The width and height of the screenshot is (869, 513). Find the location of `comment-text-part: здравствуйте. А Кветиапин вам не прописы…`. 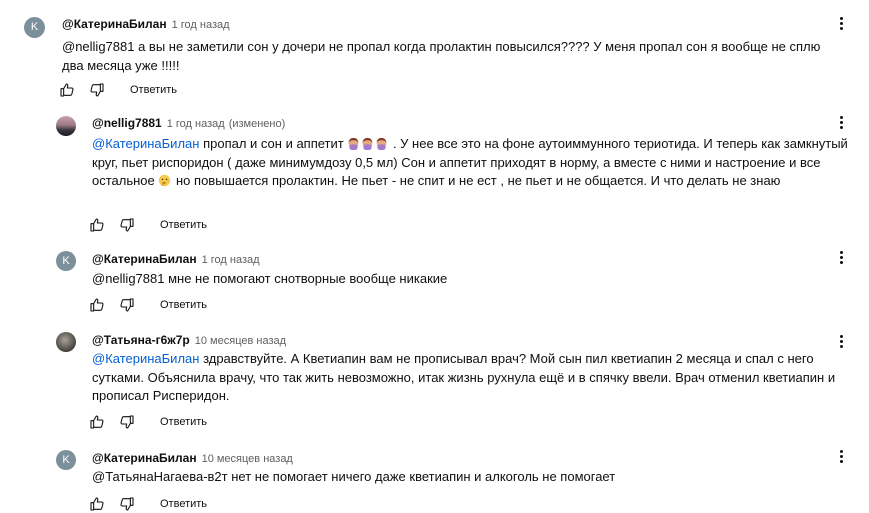

comment-text-part: здравствуйте. А Кветиапин вам не прописы… is located at coordinates (464, 377).